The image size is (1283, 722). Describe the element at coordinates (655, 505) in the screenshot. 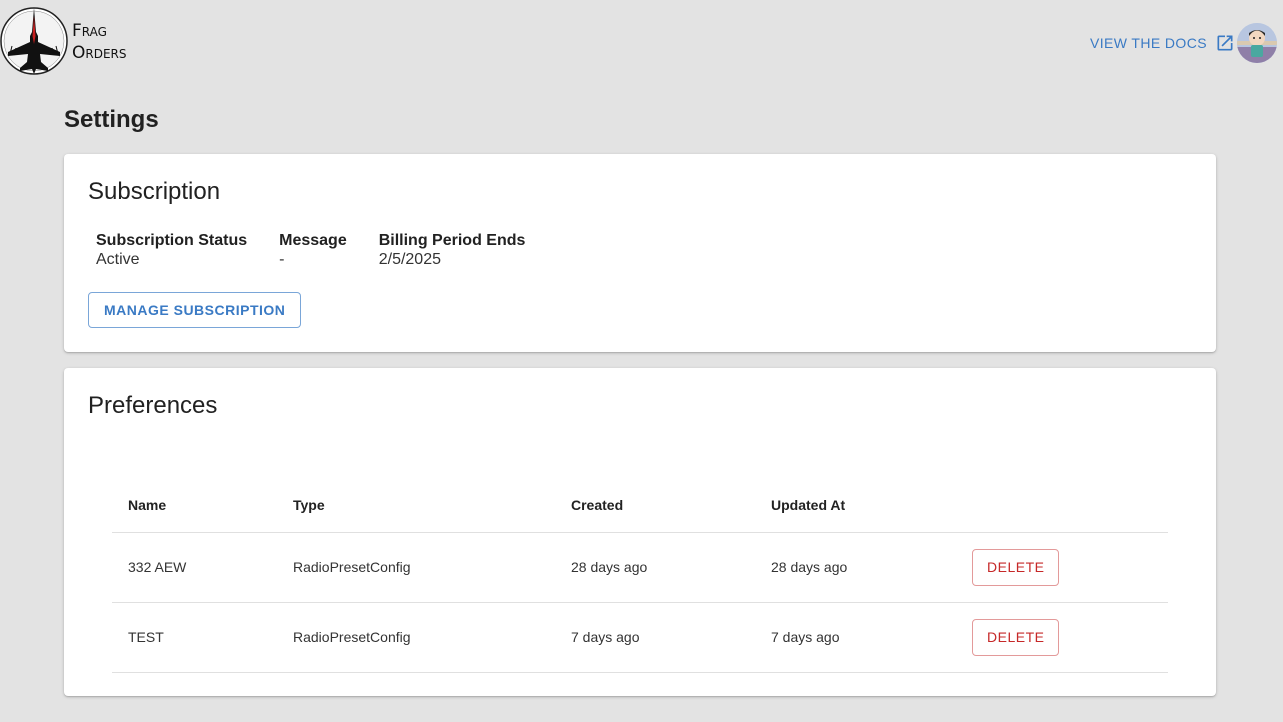

I see `column-header-created: Created` at that location.